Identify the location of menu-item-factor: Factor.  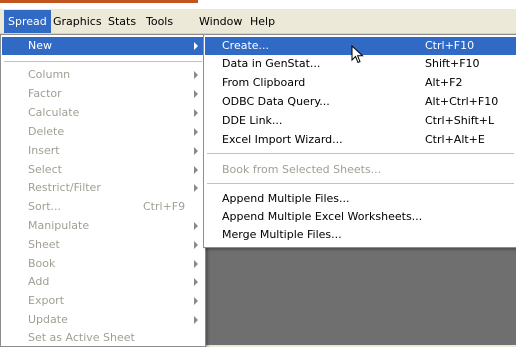
(103, 94).